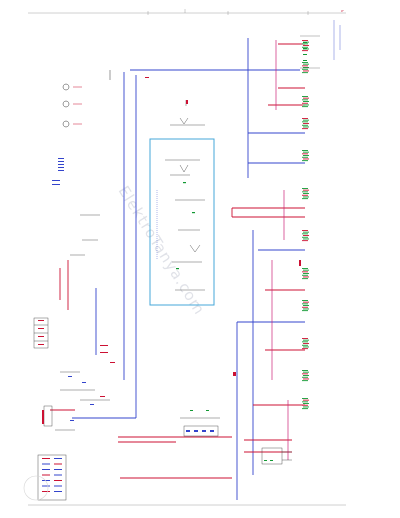  Describe the element at coordinates (200, 423) in the screenshot. I see `bottom-center-ic` at that location.